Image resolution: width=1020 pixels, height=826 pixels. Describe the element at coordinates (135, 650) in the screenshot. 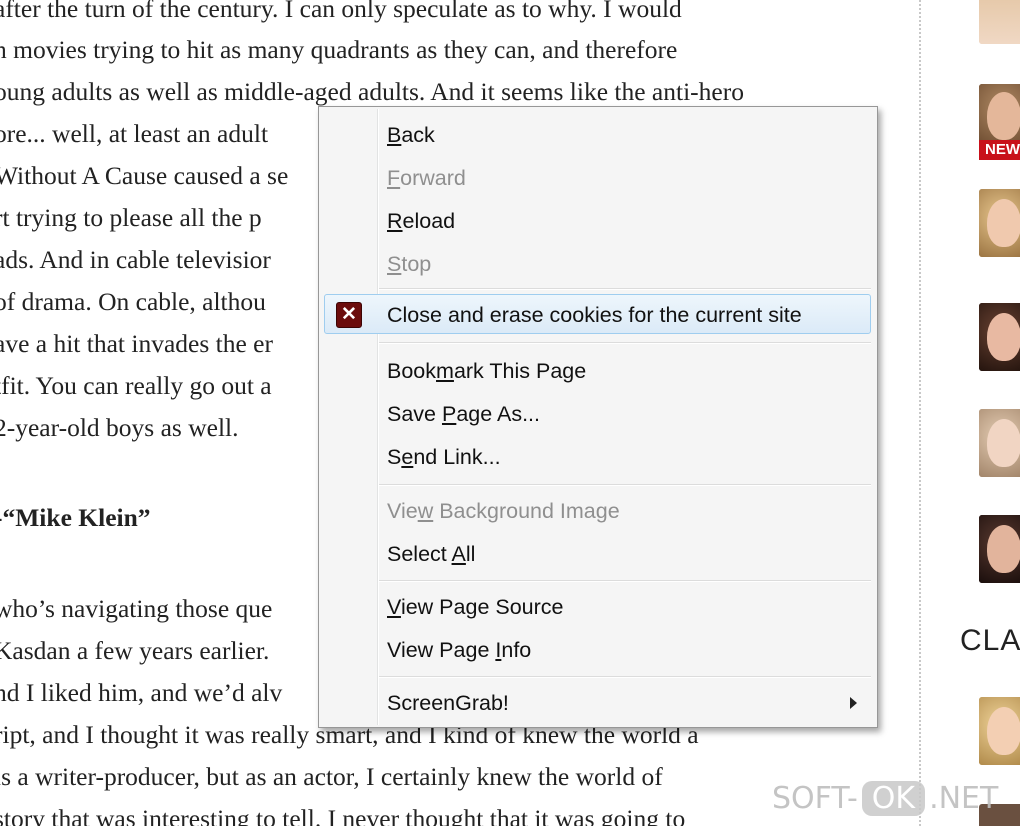

I see `article-line: Kasdan a few years earlier.` at that location.